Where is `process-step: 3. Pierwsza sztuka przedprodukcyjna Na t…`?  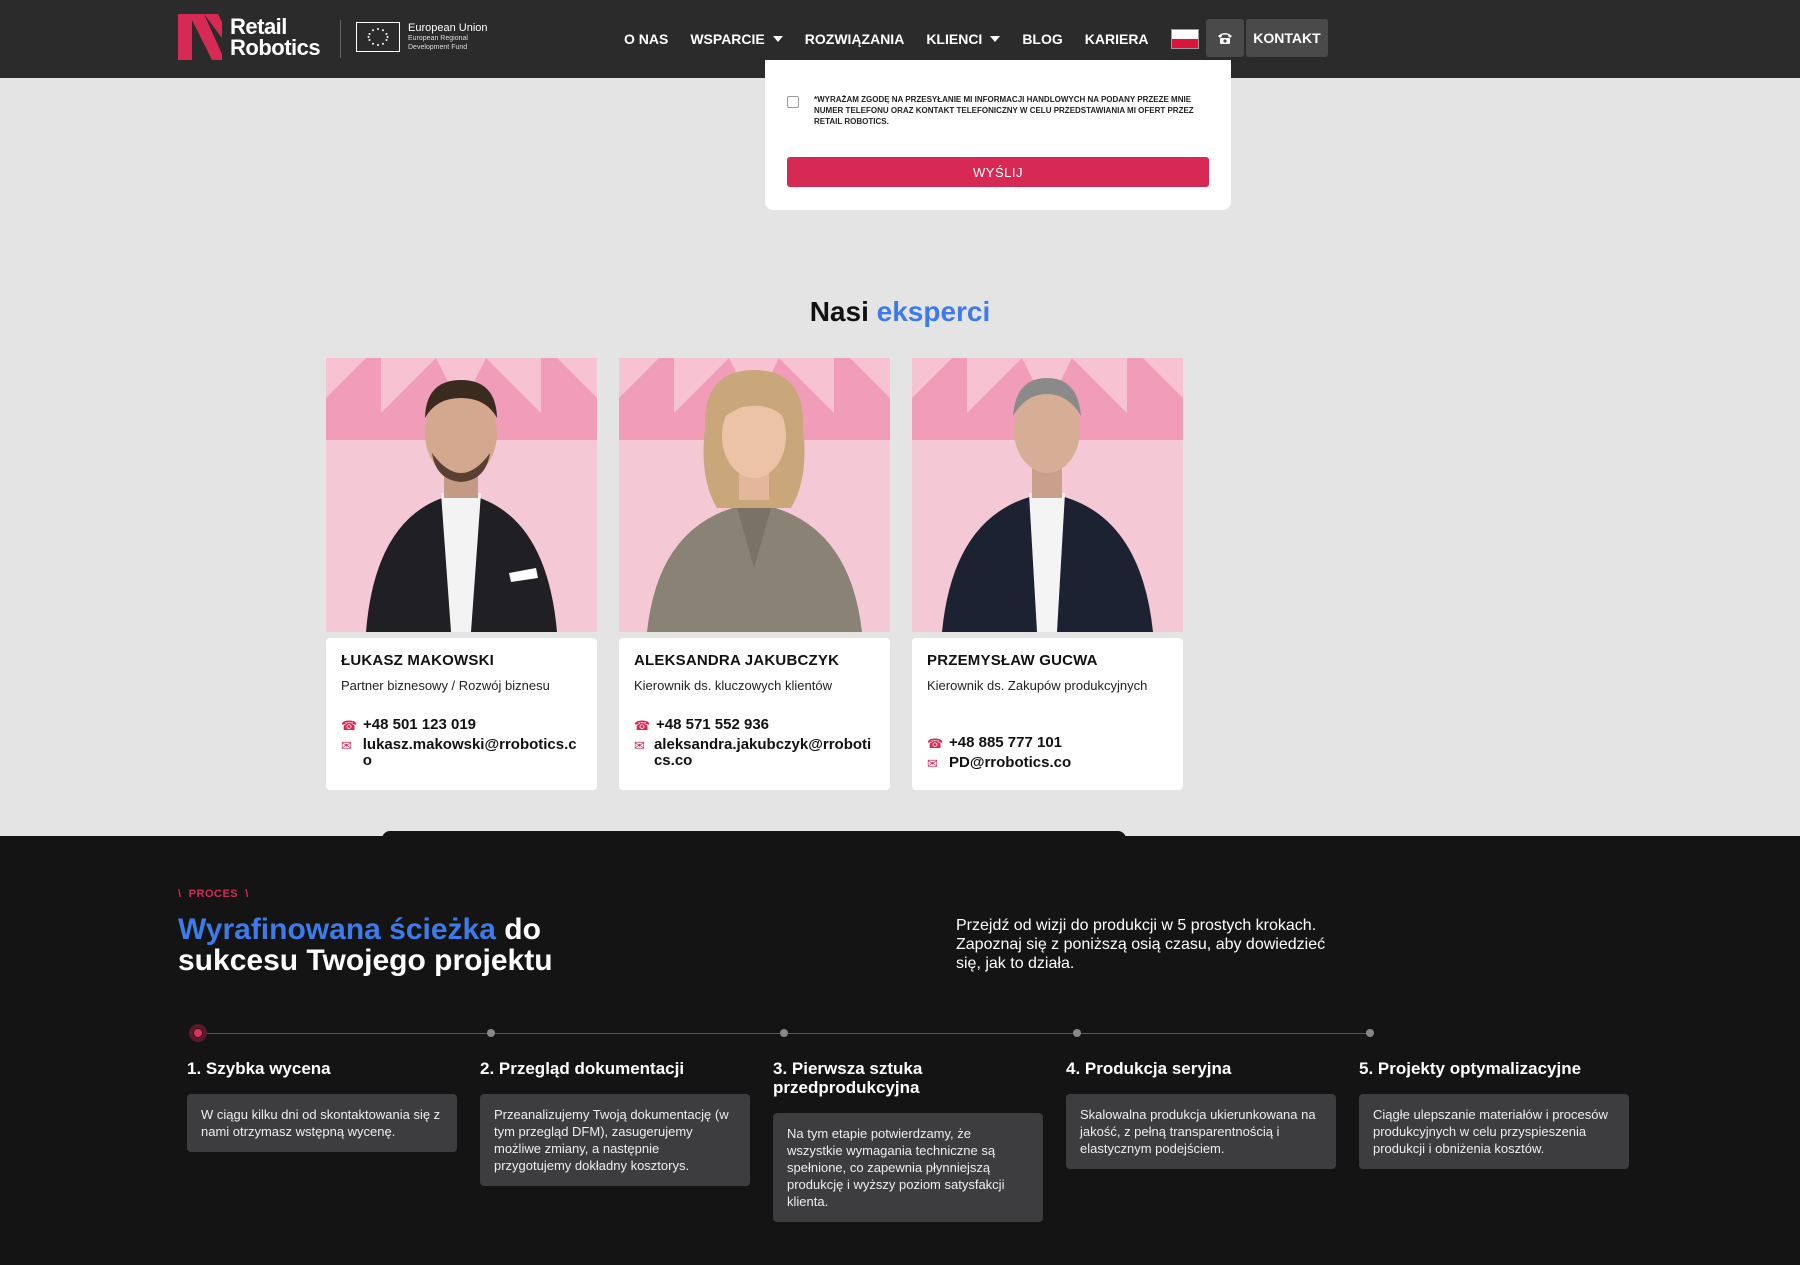
process-step: 3. Pierwsza sztuka przedprodukcyjna Na t… is located at coordinates (908, 1140).